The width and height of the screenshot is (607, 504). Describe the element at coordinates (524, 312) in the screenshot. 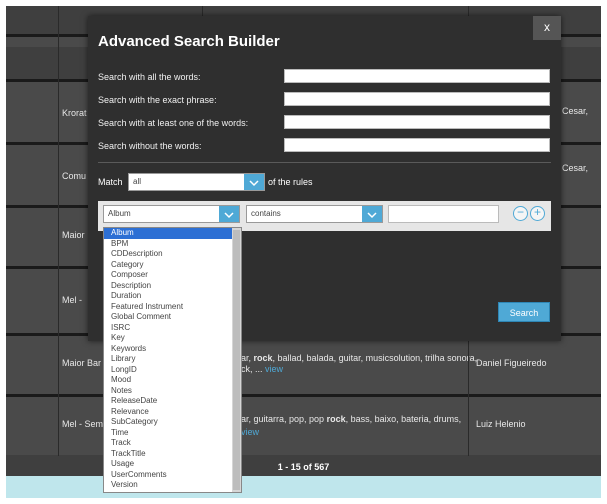

I see `search-button: Search` at that location.